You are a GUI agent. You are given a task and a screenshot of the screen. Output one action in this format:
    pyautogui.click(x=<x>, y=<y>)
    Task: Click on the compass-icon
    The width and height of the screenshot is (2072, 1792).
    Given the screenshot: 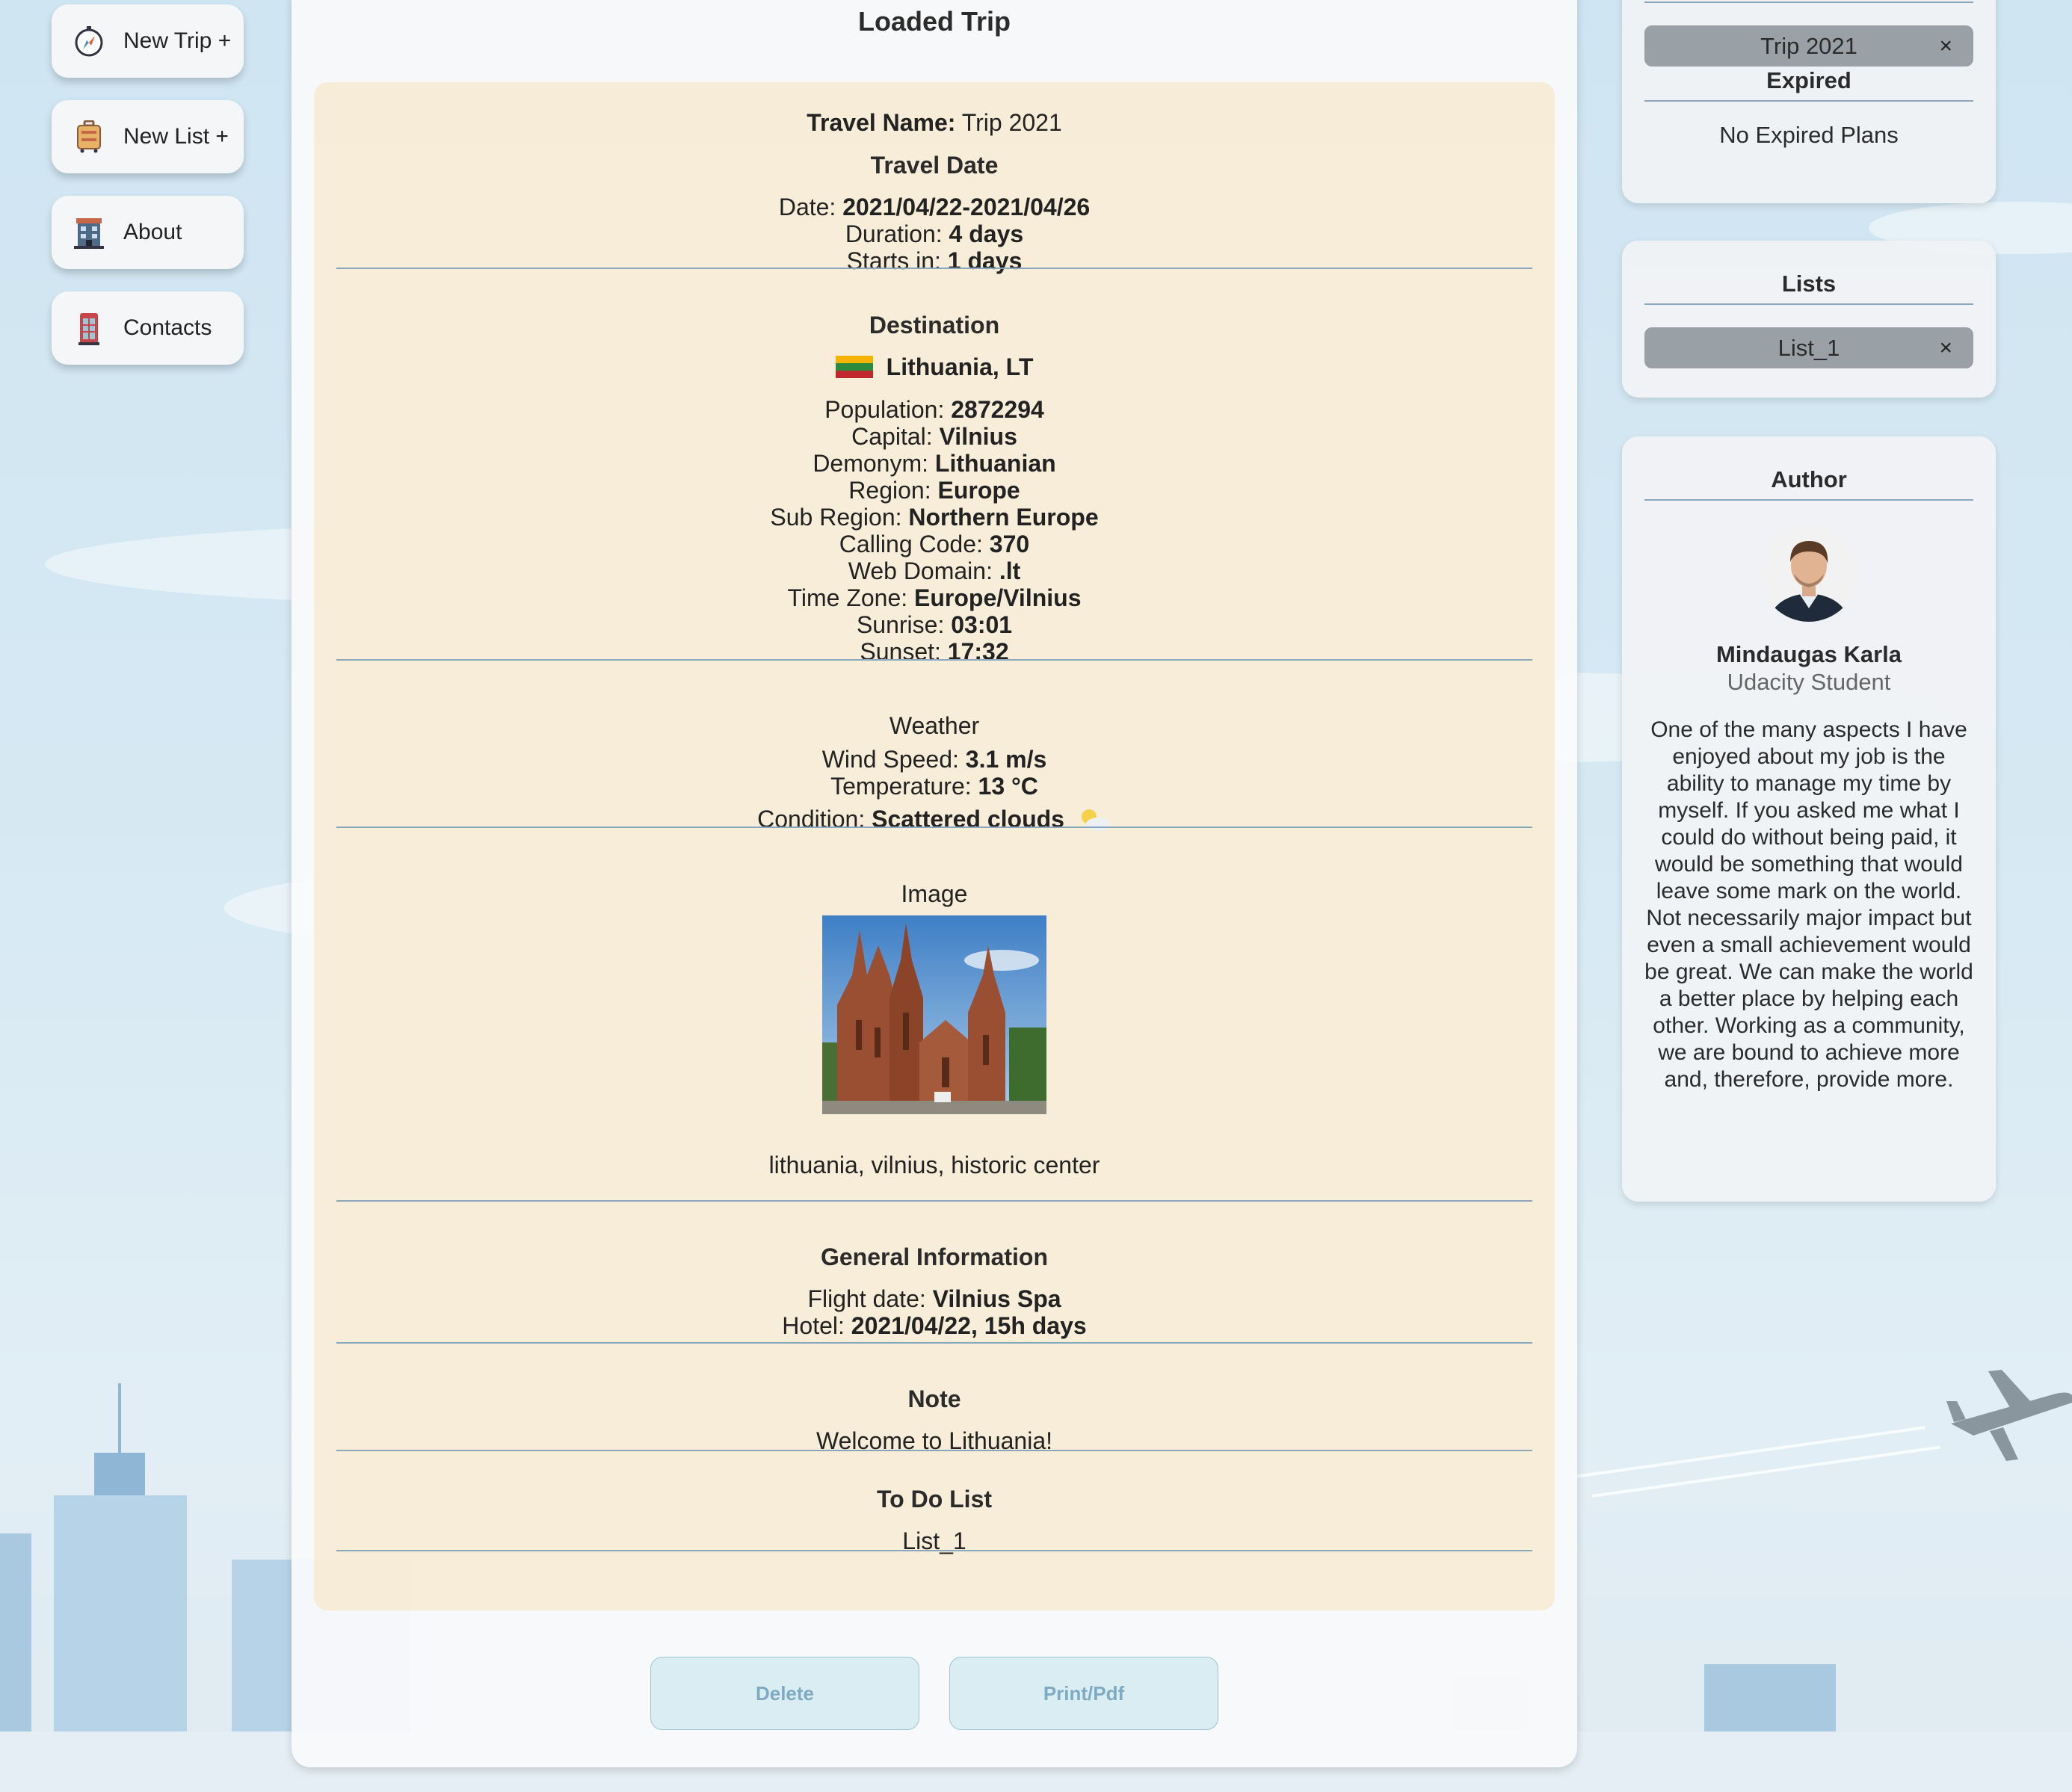 What is the action you would take?
    pyautogui.click(x=89, y=41)
    